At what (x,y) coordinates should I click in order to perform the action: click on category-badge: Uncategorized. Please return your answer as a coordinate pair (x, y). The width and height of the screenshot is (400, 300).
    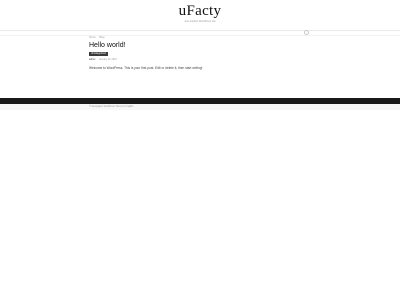
    Looking at the image, I should click on (98, 54).